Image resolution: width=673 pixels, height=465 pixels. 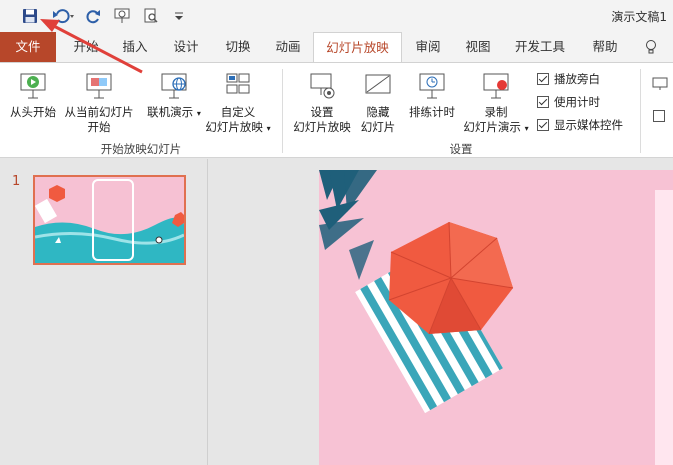 What do you see at coordinates (33, 86) in the screenshot?
I see `play-from-start-icon` at bounding box center [33, 86].